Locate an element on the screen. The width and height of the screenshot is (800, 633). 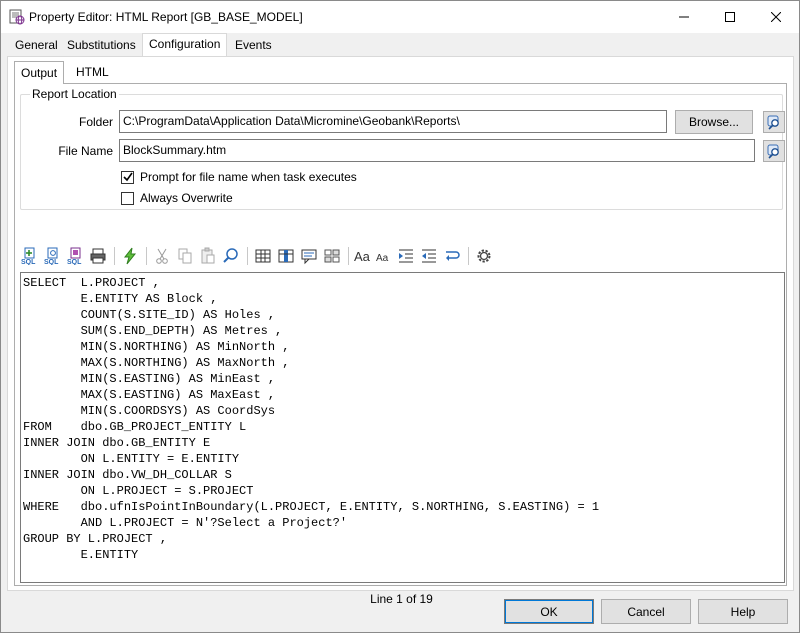
prompt-checkbox is located at coordinates (127, 177).